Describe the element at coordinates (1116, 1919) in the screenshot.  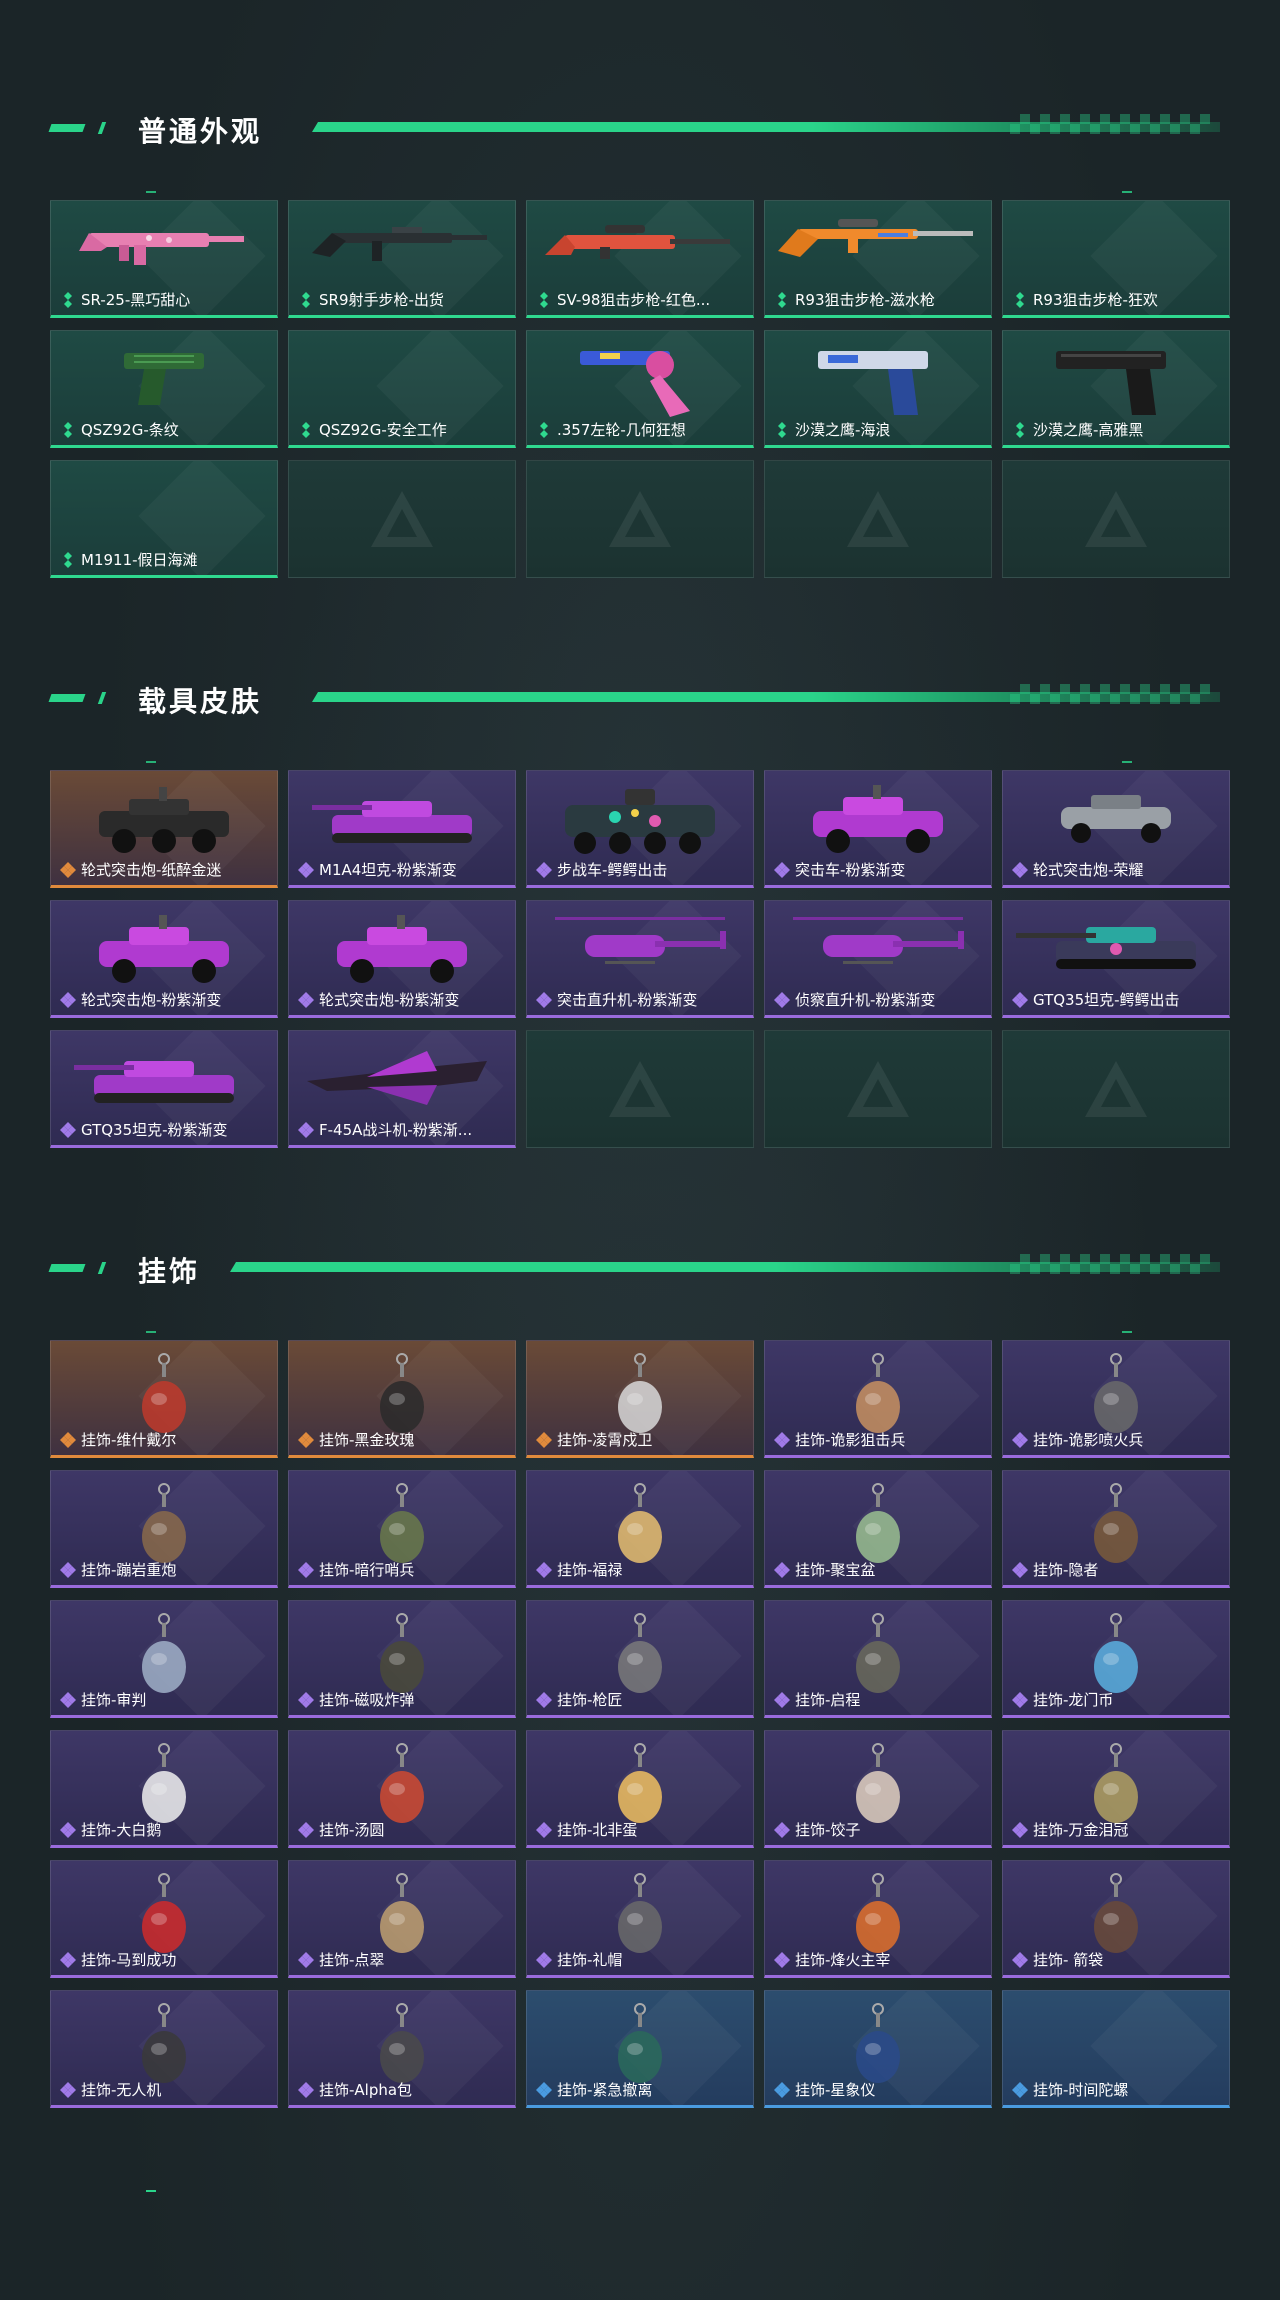
I see `item-card: 挂饰- 箭袋` at that location.